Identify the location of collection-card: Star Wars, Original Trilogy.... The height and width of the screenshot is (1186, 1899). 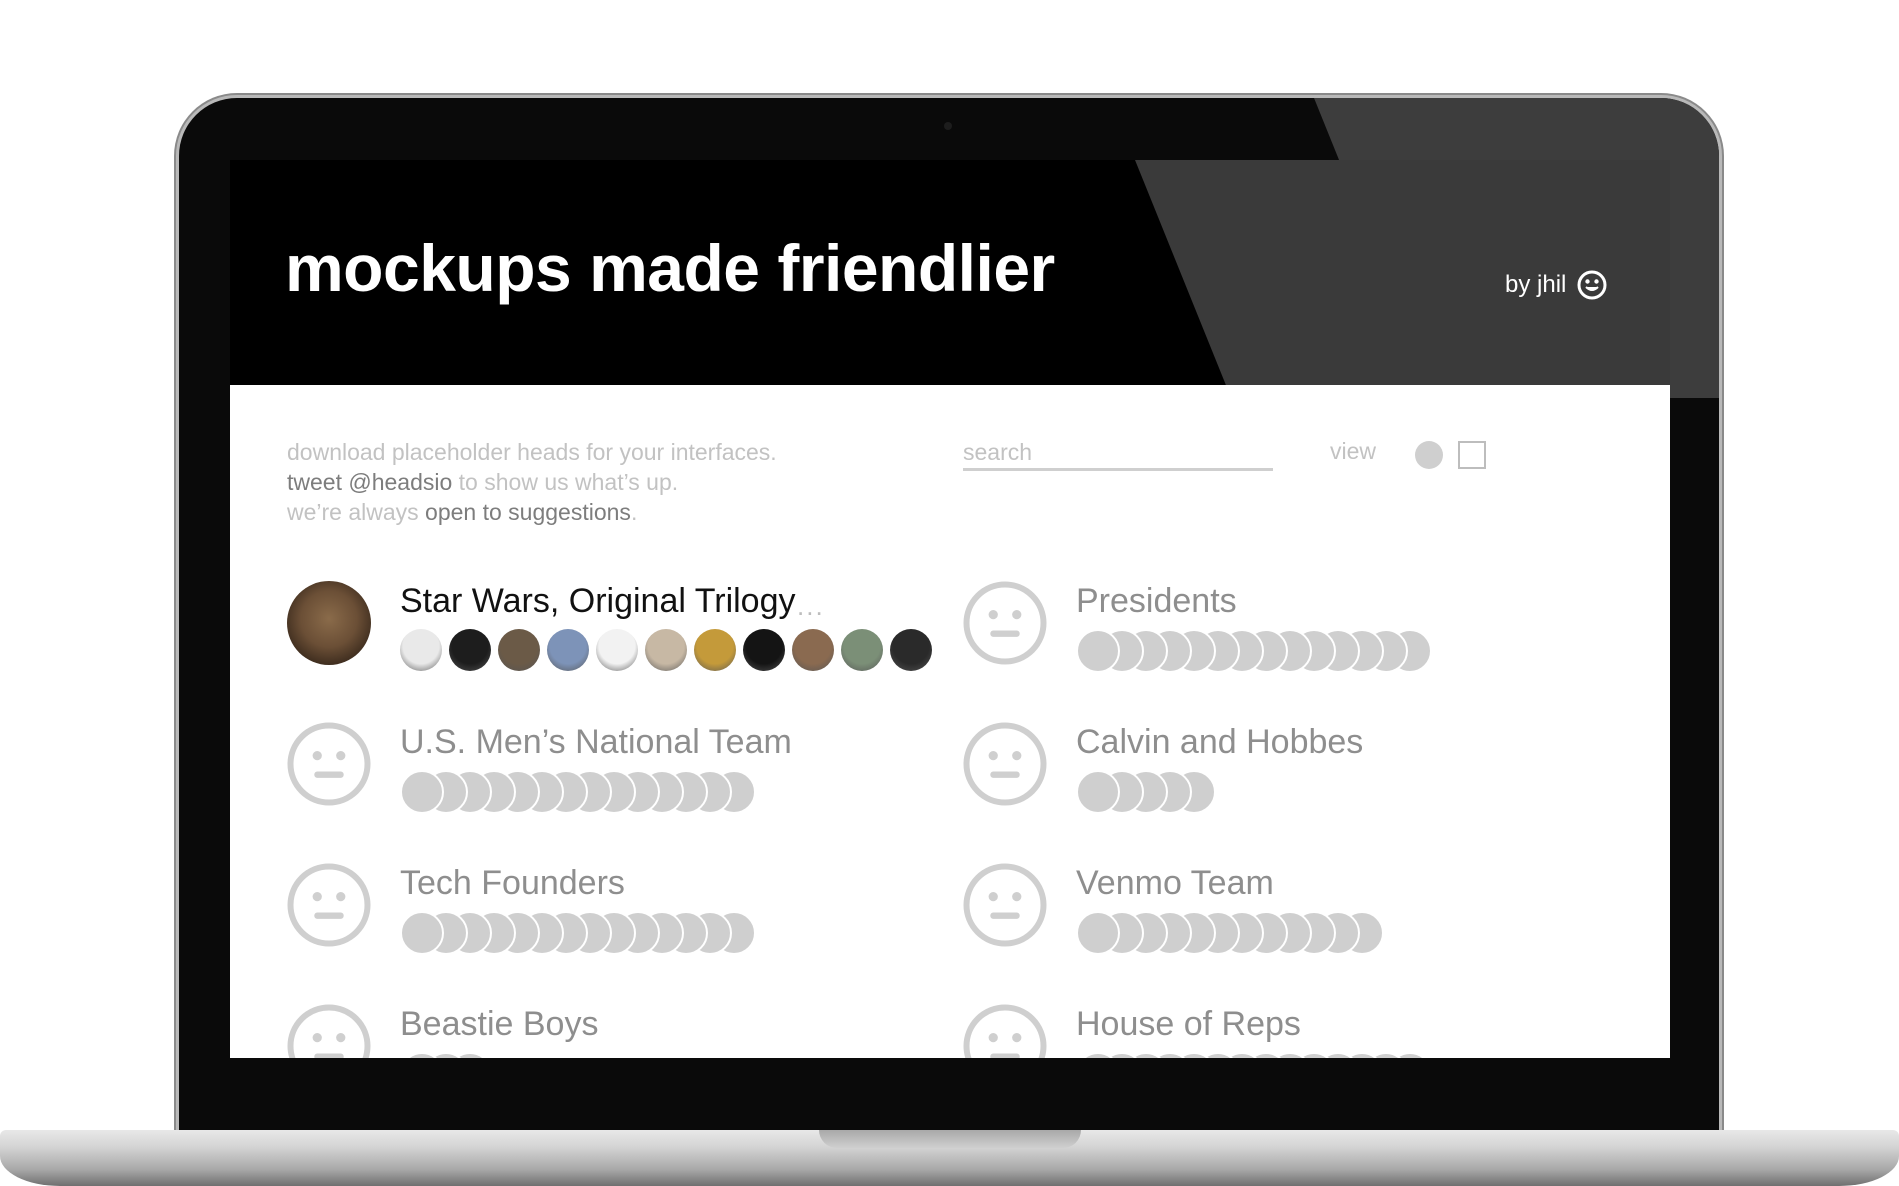
(609, 631).